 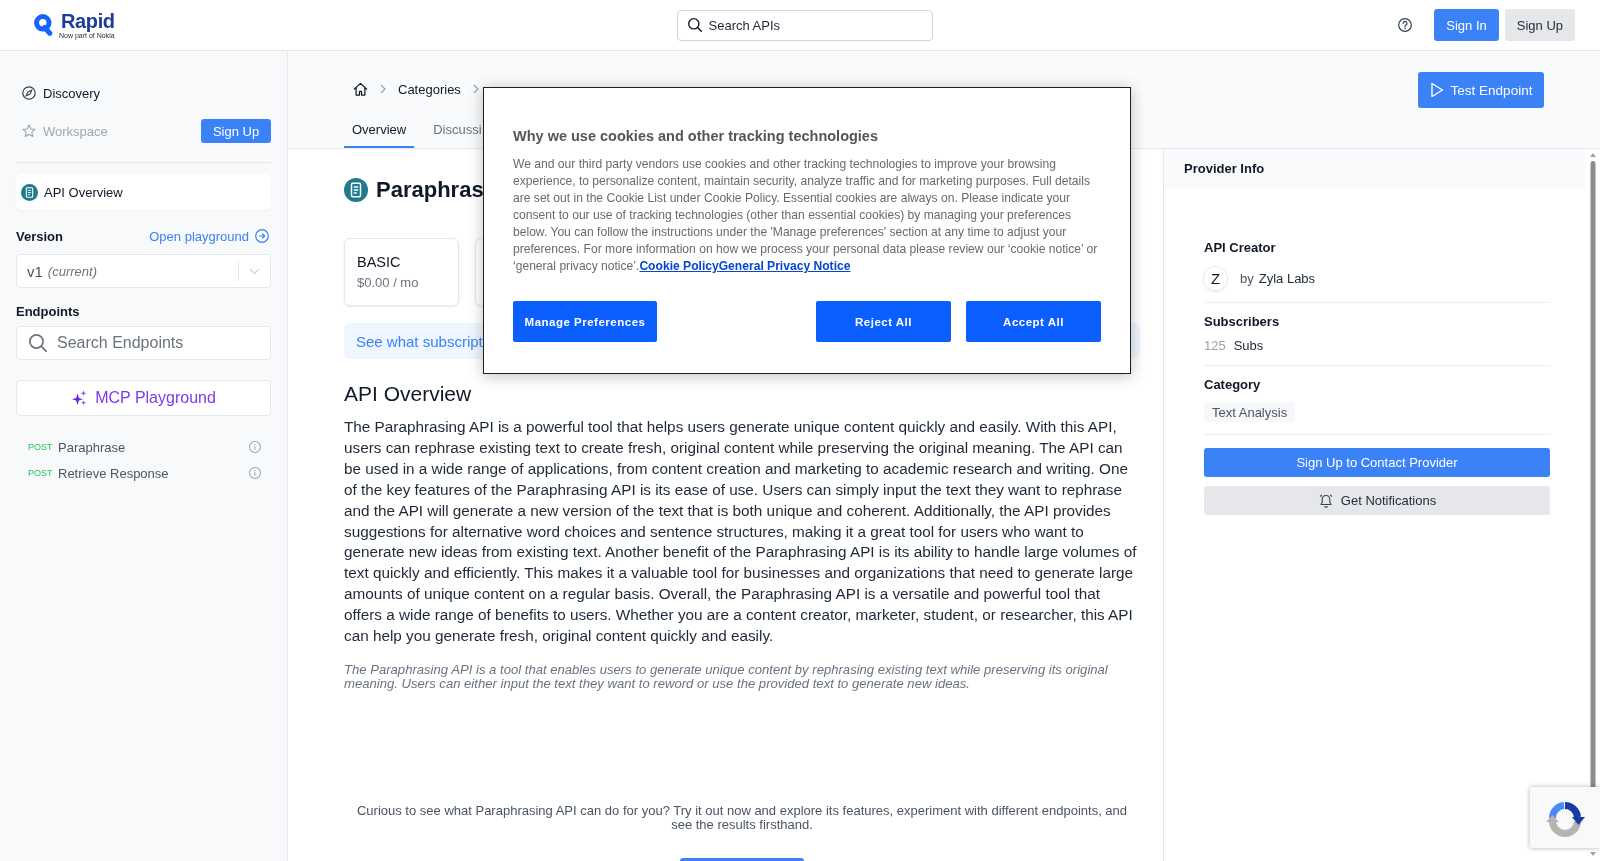 What do you see at coordinates (254, 271) in the screenshot?
I see `chevron-down-icon` at bounding box center [254, 271].